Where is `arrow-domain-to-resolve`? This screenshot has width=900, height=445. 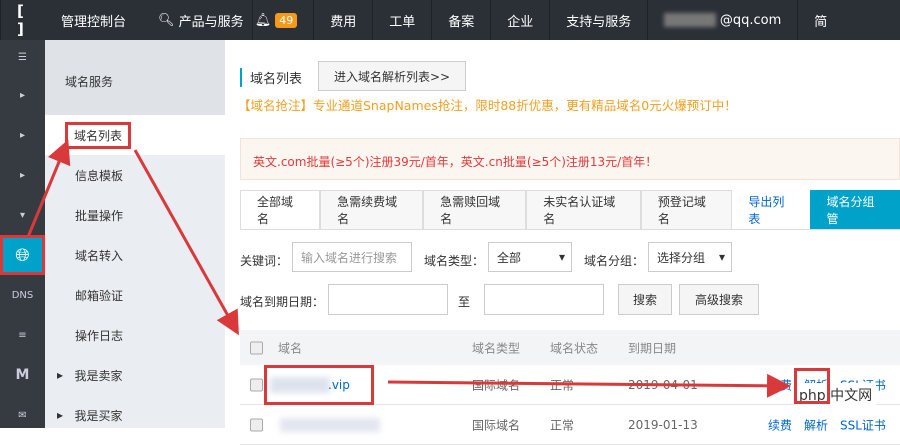
arrow-domain-to-resolve is located at coordinates (589, 385).